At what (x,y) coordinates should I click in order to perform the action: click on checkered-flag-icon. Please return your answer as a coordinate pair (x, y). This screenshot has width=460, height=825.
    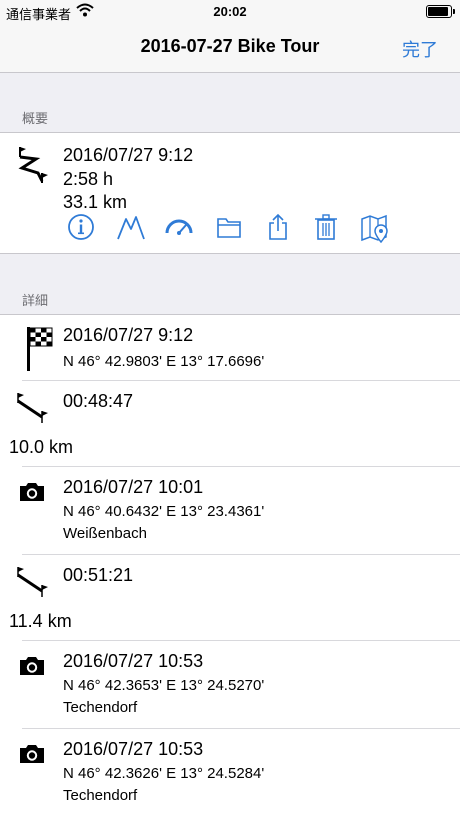
    Looking at the image, I should click on (40, 351).